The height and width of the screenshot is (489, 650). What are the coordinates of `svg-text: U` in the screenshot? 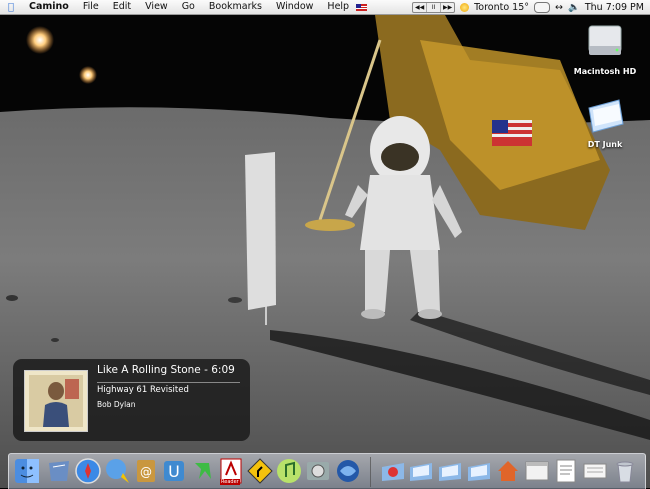 It's located at (174, 471).